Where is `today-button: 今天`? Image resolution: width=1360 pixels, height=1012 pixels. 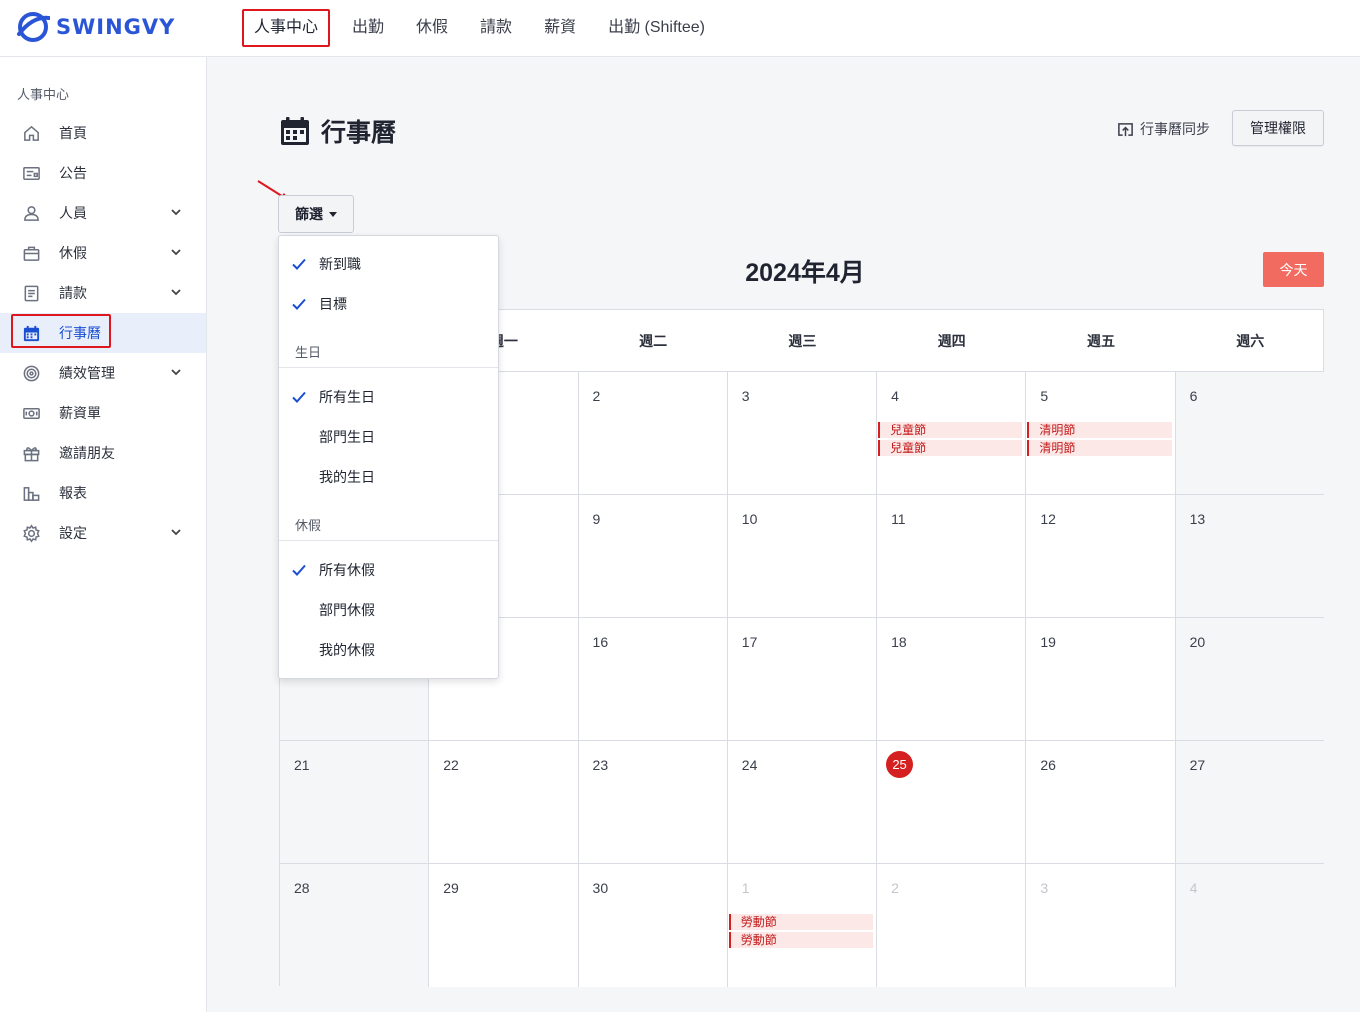
today-button: 今天 is located at coordinates (1293, 269).